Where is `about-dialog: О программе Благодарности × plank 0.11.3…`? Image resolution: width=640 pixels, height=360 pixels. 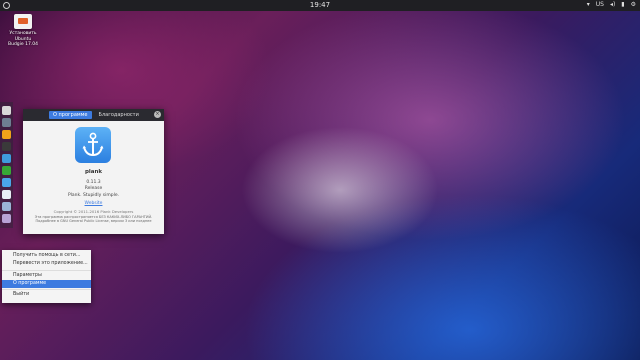
about-dialog: О программе Благодарности × plank 0.11.3… is located at coordinates (93, 171).